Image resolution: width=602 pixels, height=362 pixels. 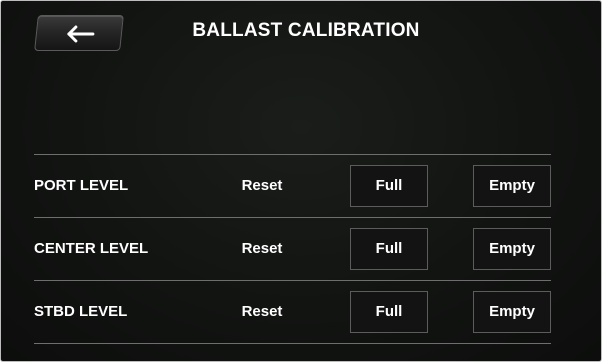 What do you see at coordinates (262, 312) in the screenshot?
I see `stbd-reset-button: Reset` at bounding box center [262, 312].